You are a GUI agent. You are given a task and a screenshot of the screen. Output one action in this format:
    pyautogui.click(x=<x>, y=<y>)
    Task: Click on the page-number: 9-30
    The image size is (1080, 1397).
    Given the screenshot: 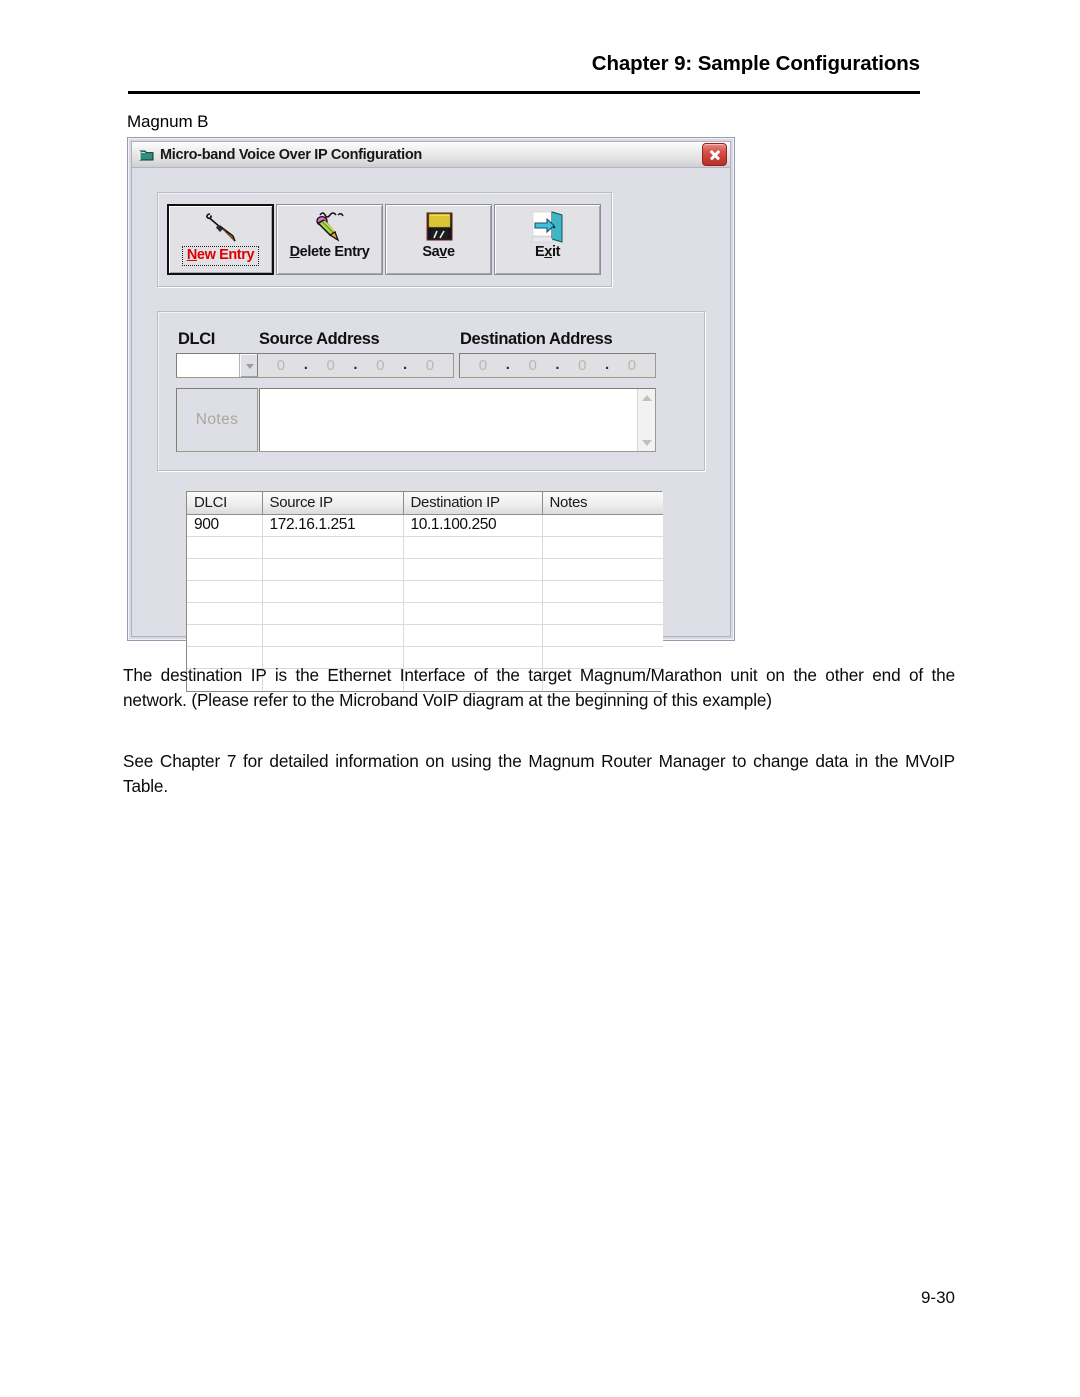 What is the action you would take?
    pyautogui.click(x=937, y=1297)
    